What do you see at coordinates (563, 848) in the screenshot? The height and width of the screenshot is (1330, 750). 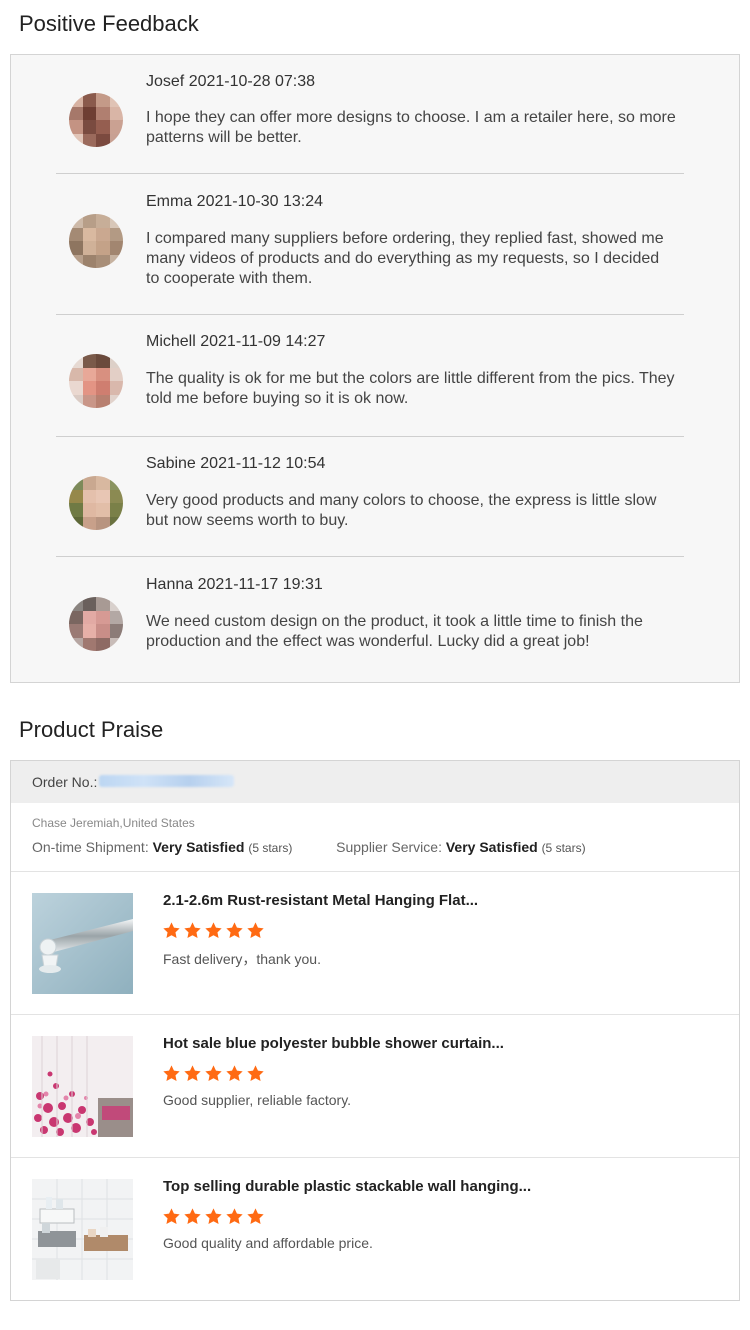 I see `service-stars: (5 stars)` at bounding box center [563, 848].